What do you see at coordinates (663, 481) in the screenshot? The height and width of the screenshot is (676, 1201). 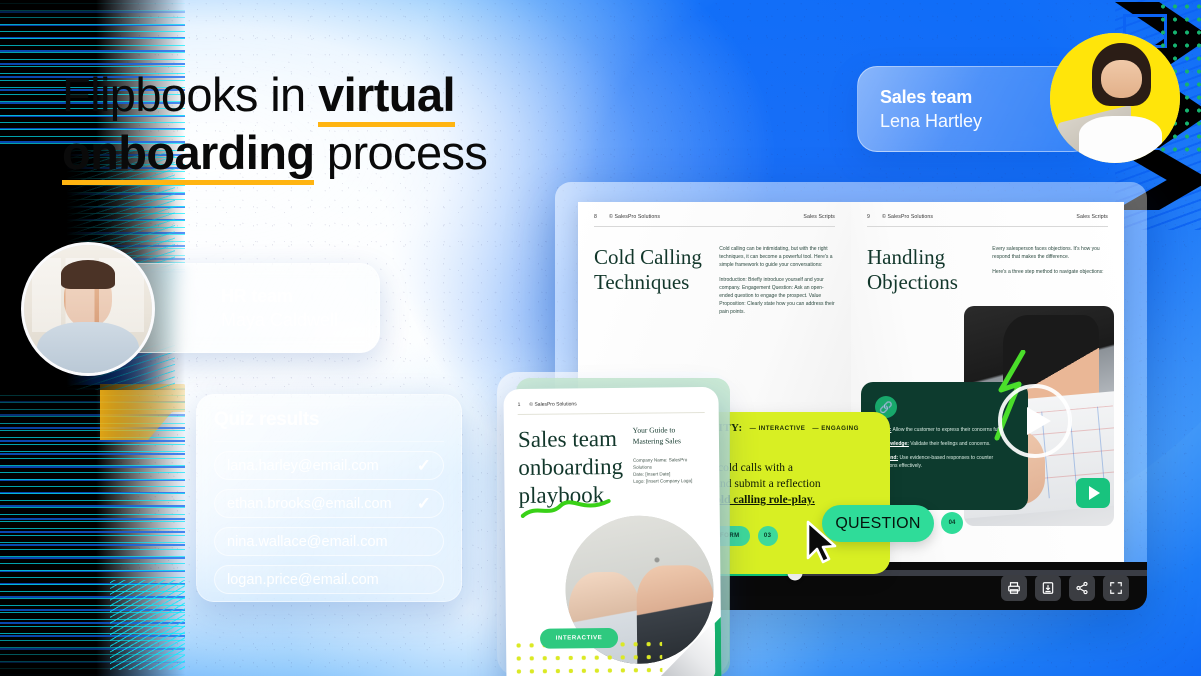 I see `playbook-meta-line: Logo: [Insert Company Logo]` at bounding box center [663, 481].